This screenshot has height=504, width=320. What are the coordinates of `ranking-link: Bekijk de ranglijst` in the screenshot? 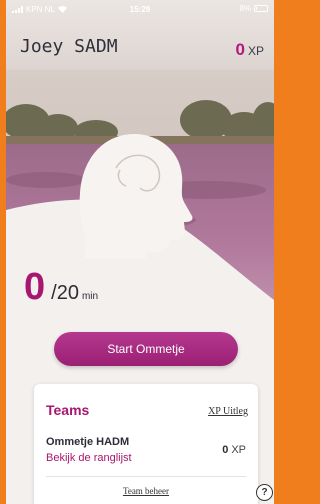 It's located at (89, 458).